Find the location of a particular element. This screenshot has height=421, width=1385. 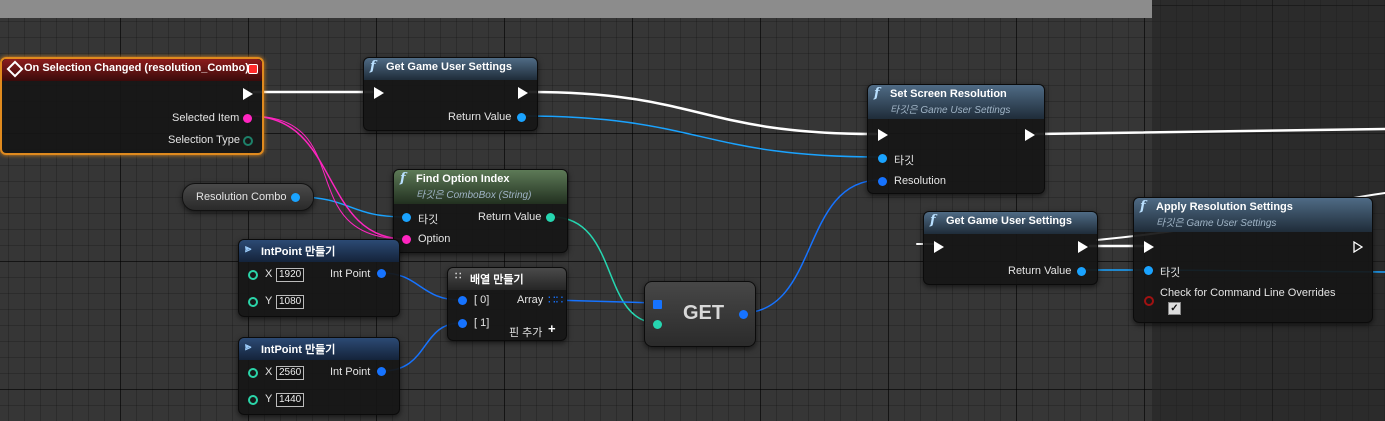

make-array-node: ∷ 배열 만들기 [ 0] Array ∷∷ [ 1] 핀 추가 + is located at coordinates (507, 304).